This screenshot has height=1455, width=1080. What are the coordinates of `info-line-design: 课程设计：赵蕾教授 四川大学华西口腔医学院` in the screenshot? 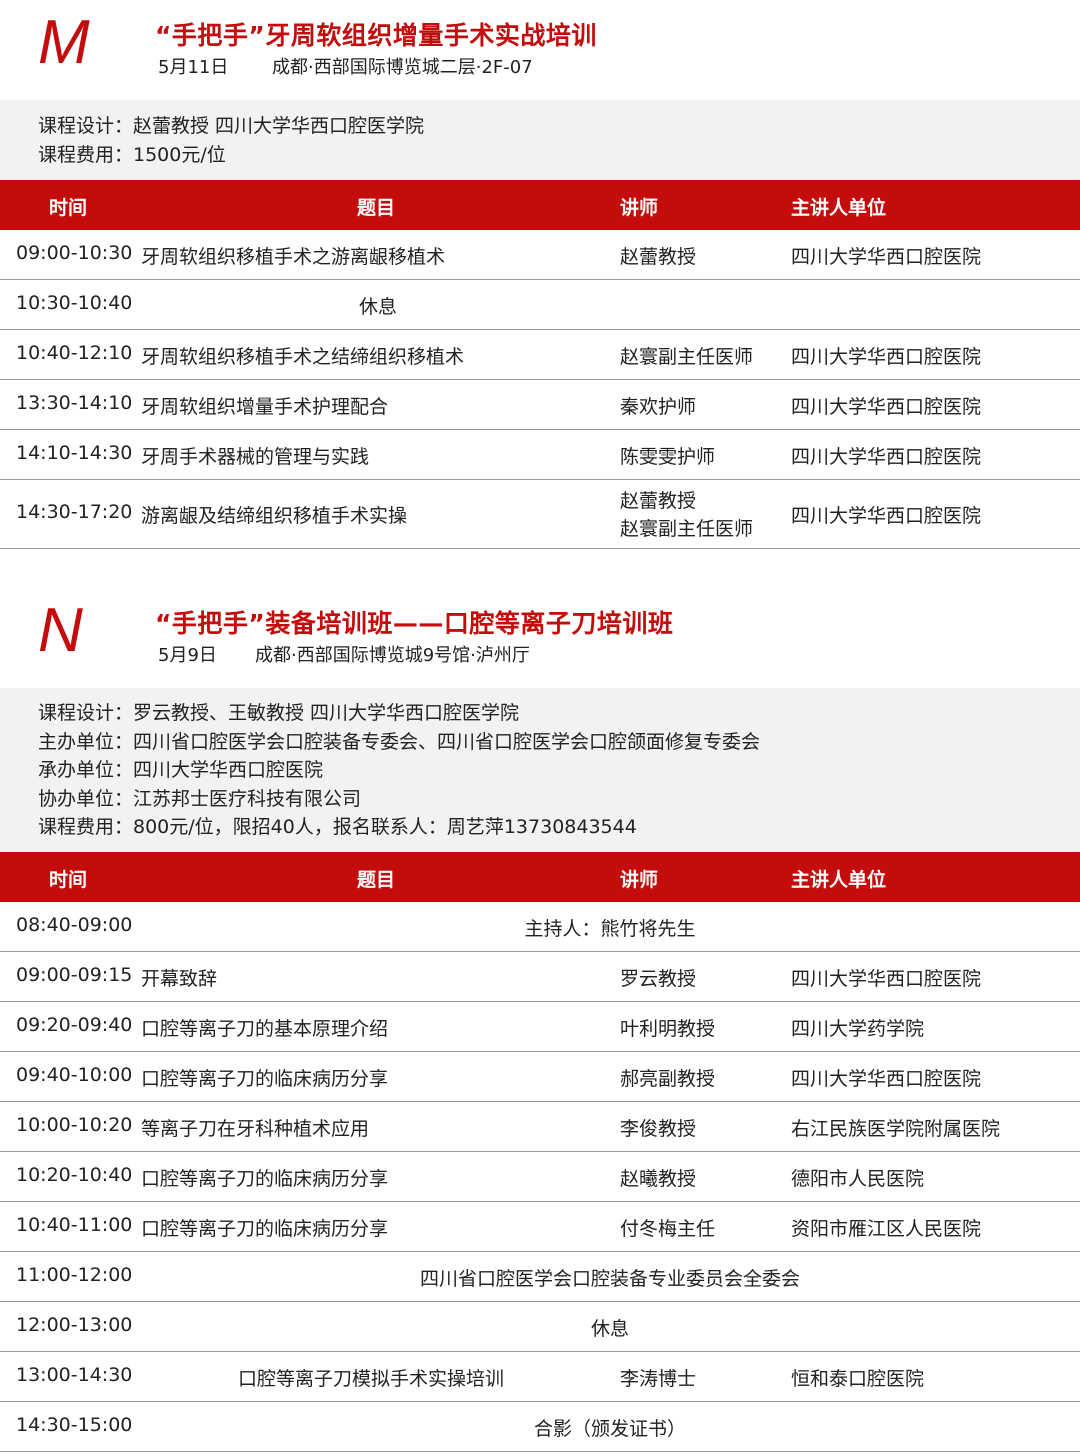 It's located at (231, 126).